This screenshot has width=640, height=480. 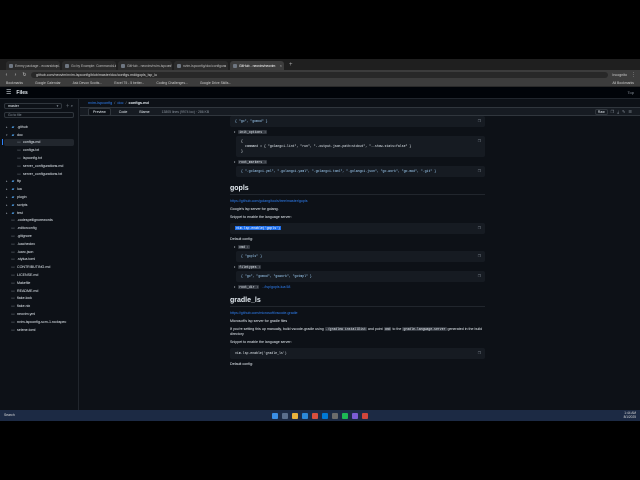 What do you see at coordinates (100, 103) in the screenshot?
I see `breadcrumb-repo: nvim-lspconfig` at bounding box center [100, 103].